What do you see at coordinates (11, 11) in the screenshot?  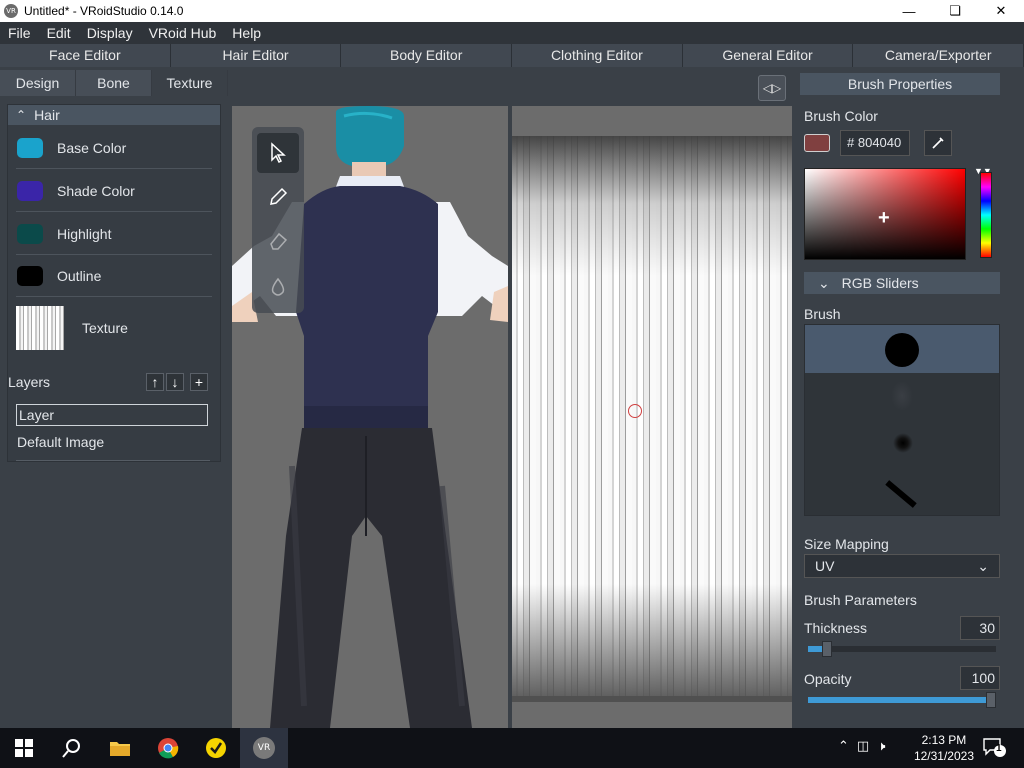 I see `vroid-app-icon: VR` at bounding box center [11, 11].